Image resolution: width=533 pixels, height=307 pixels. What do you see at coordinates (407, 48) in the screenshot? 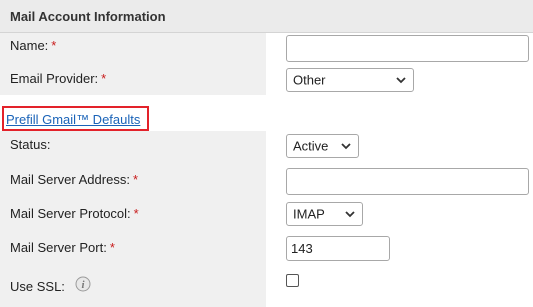
I see `name-input` at bounding box center [407, 48].